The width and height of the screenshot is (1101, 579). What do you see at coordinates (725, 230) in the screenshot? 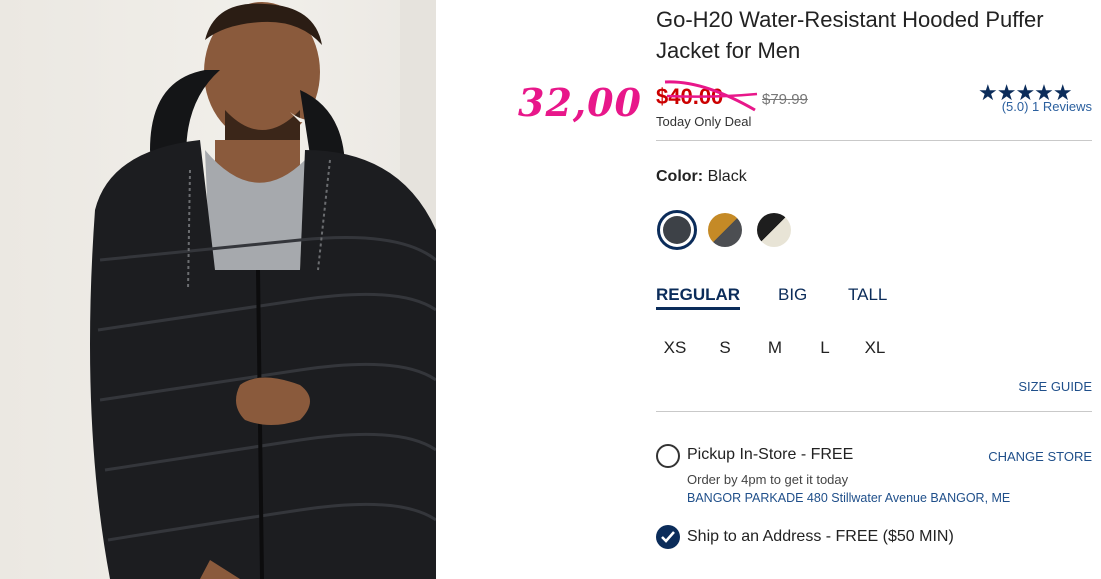
I see `mustard-charcoal-swatch` at bounding box center [725, 230].